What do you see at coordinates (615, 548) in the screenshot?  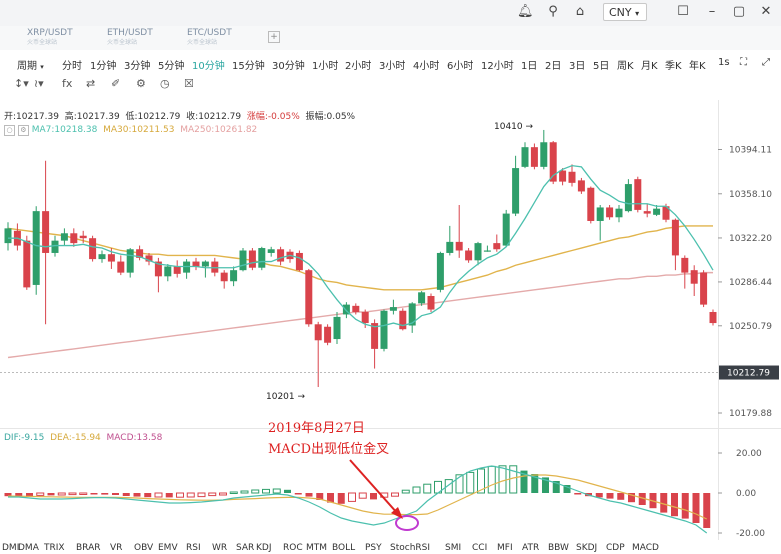 I see `indicator-tab-cdp: CDP` at bounding box center [615, 548].